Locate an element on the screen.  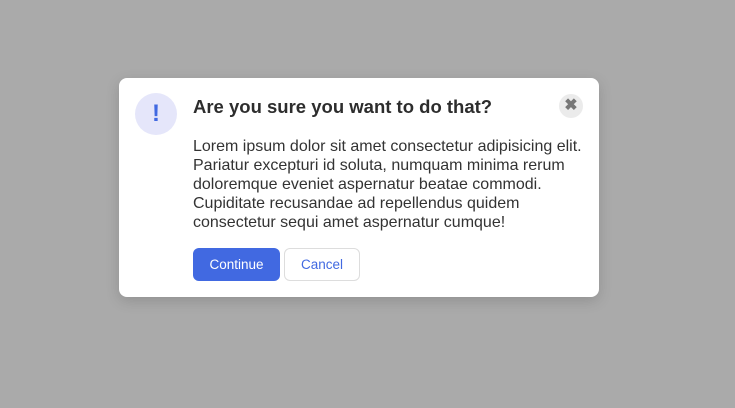
close-icon: ✖ is located at coordinates (571, 105).